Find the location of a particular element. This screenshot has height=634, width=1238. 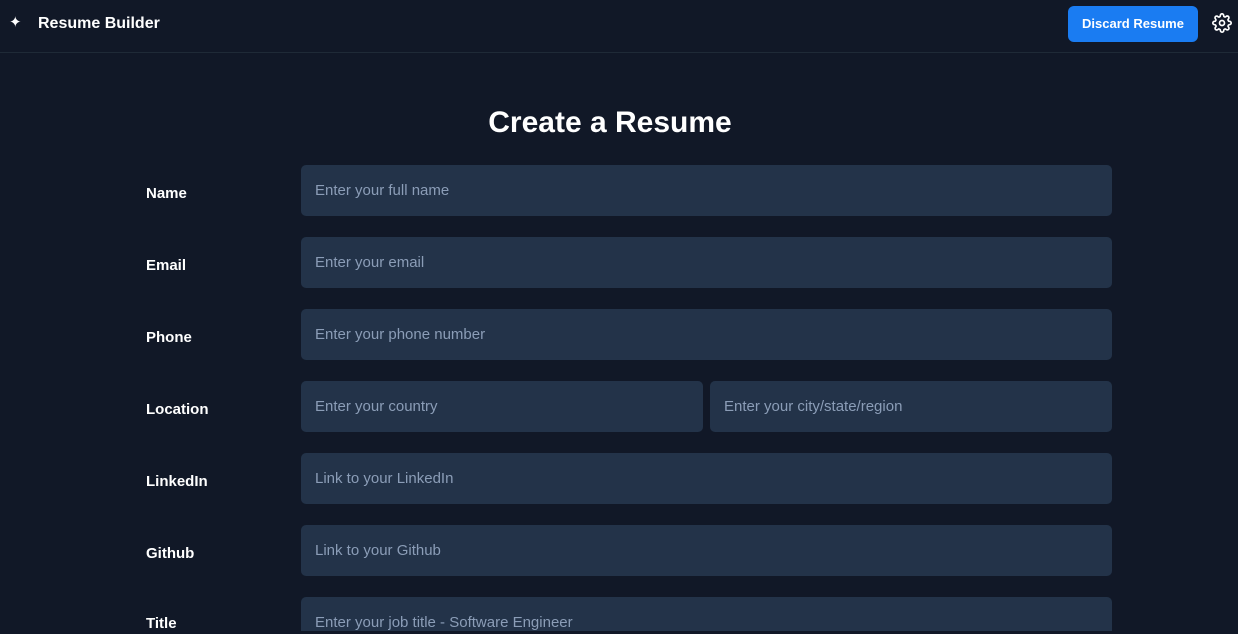

location-label: Location is located at coordinates (177, 409).